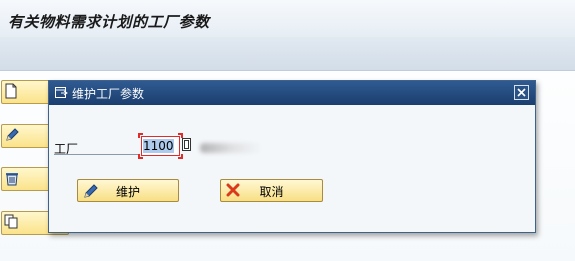 This screenshot has height=261, width=575. Describe the element at coordinates (287, 18) in the screenshot. I see `title-bar: 有关物料需求计划的工厂参数` at that location.